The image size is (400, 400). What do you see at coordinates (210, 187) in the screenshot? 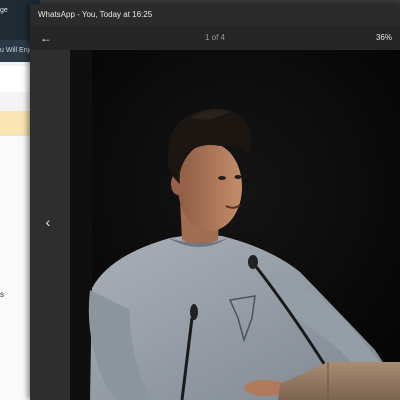
I see `face` at bounding box center [210, 187].